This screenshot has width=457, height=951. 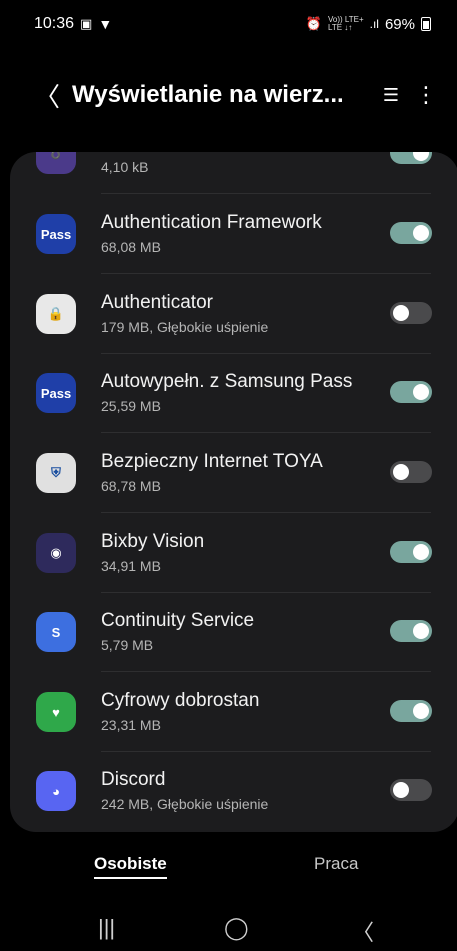 What do you see at coordinates (233, 553) in the screenshot?
I see `app-row: ◉ Bixby Vision 34,91 MB` at bounding box center [233, 553].